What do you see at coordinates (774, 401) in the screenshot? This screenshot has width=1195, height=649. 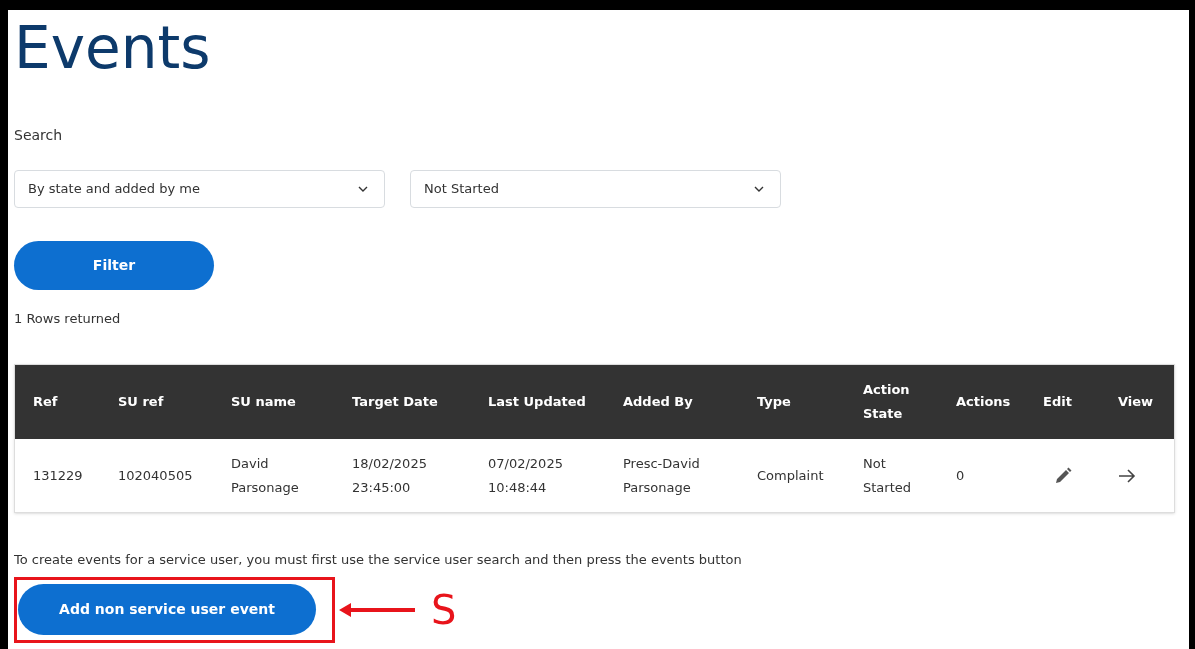 I see `column-header: Type` at bounding box center [774, 401].